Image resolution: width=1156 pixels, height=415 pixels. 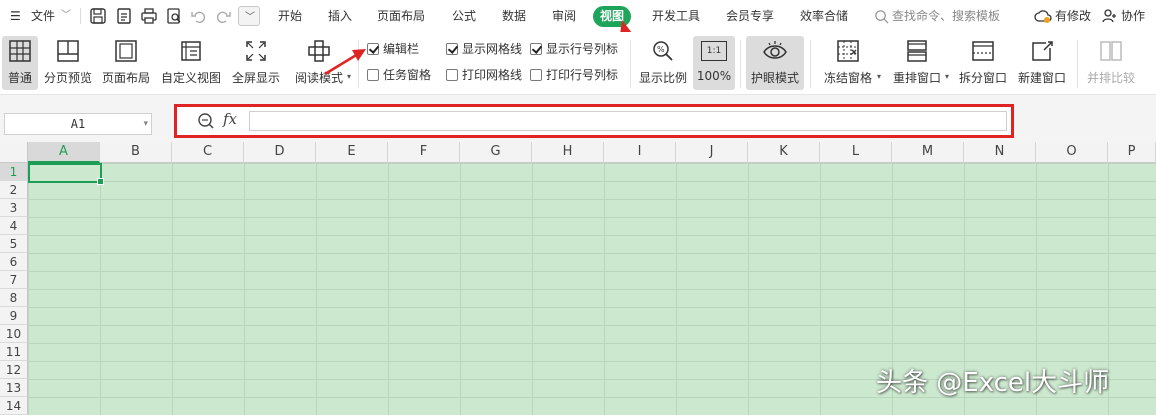 What do you see at coordinates (149, 16) in the screenshot?
I see `print-icon` at bounding box center [149, 16].